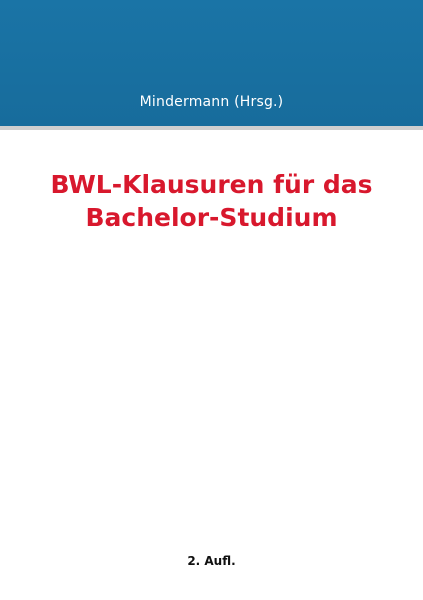  What do you see at coordinates (211, 217) in the screenshot?
I see `book-title-line-2: Bachelor-Studium` at bounding box center [211, 217].